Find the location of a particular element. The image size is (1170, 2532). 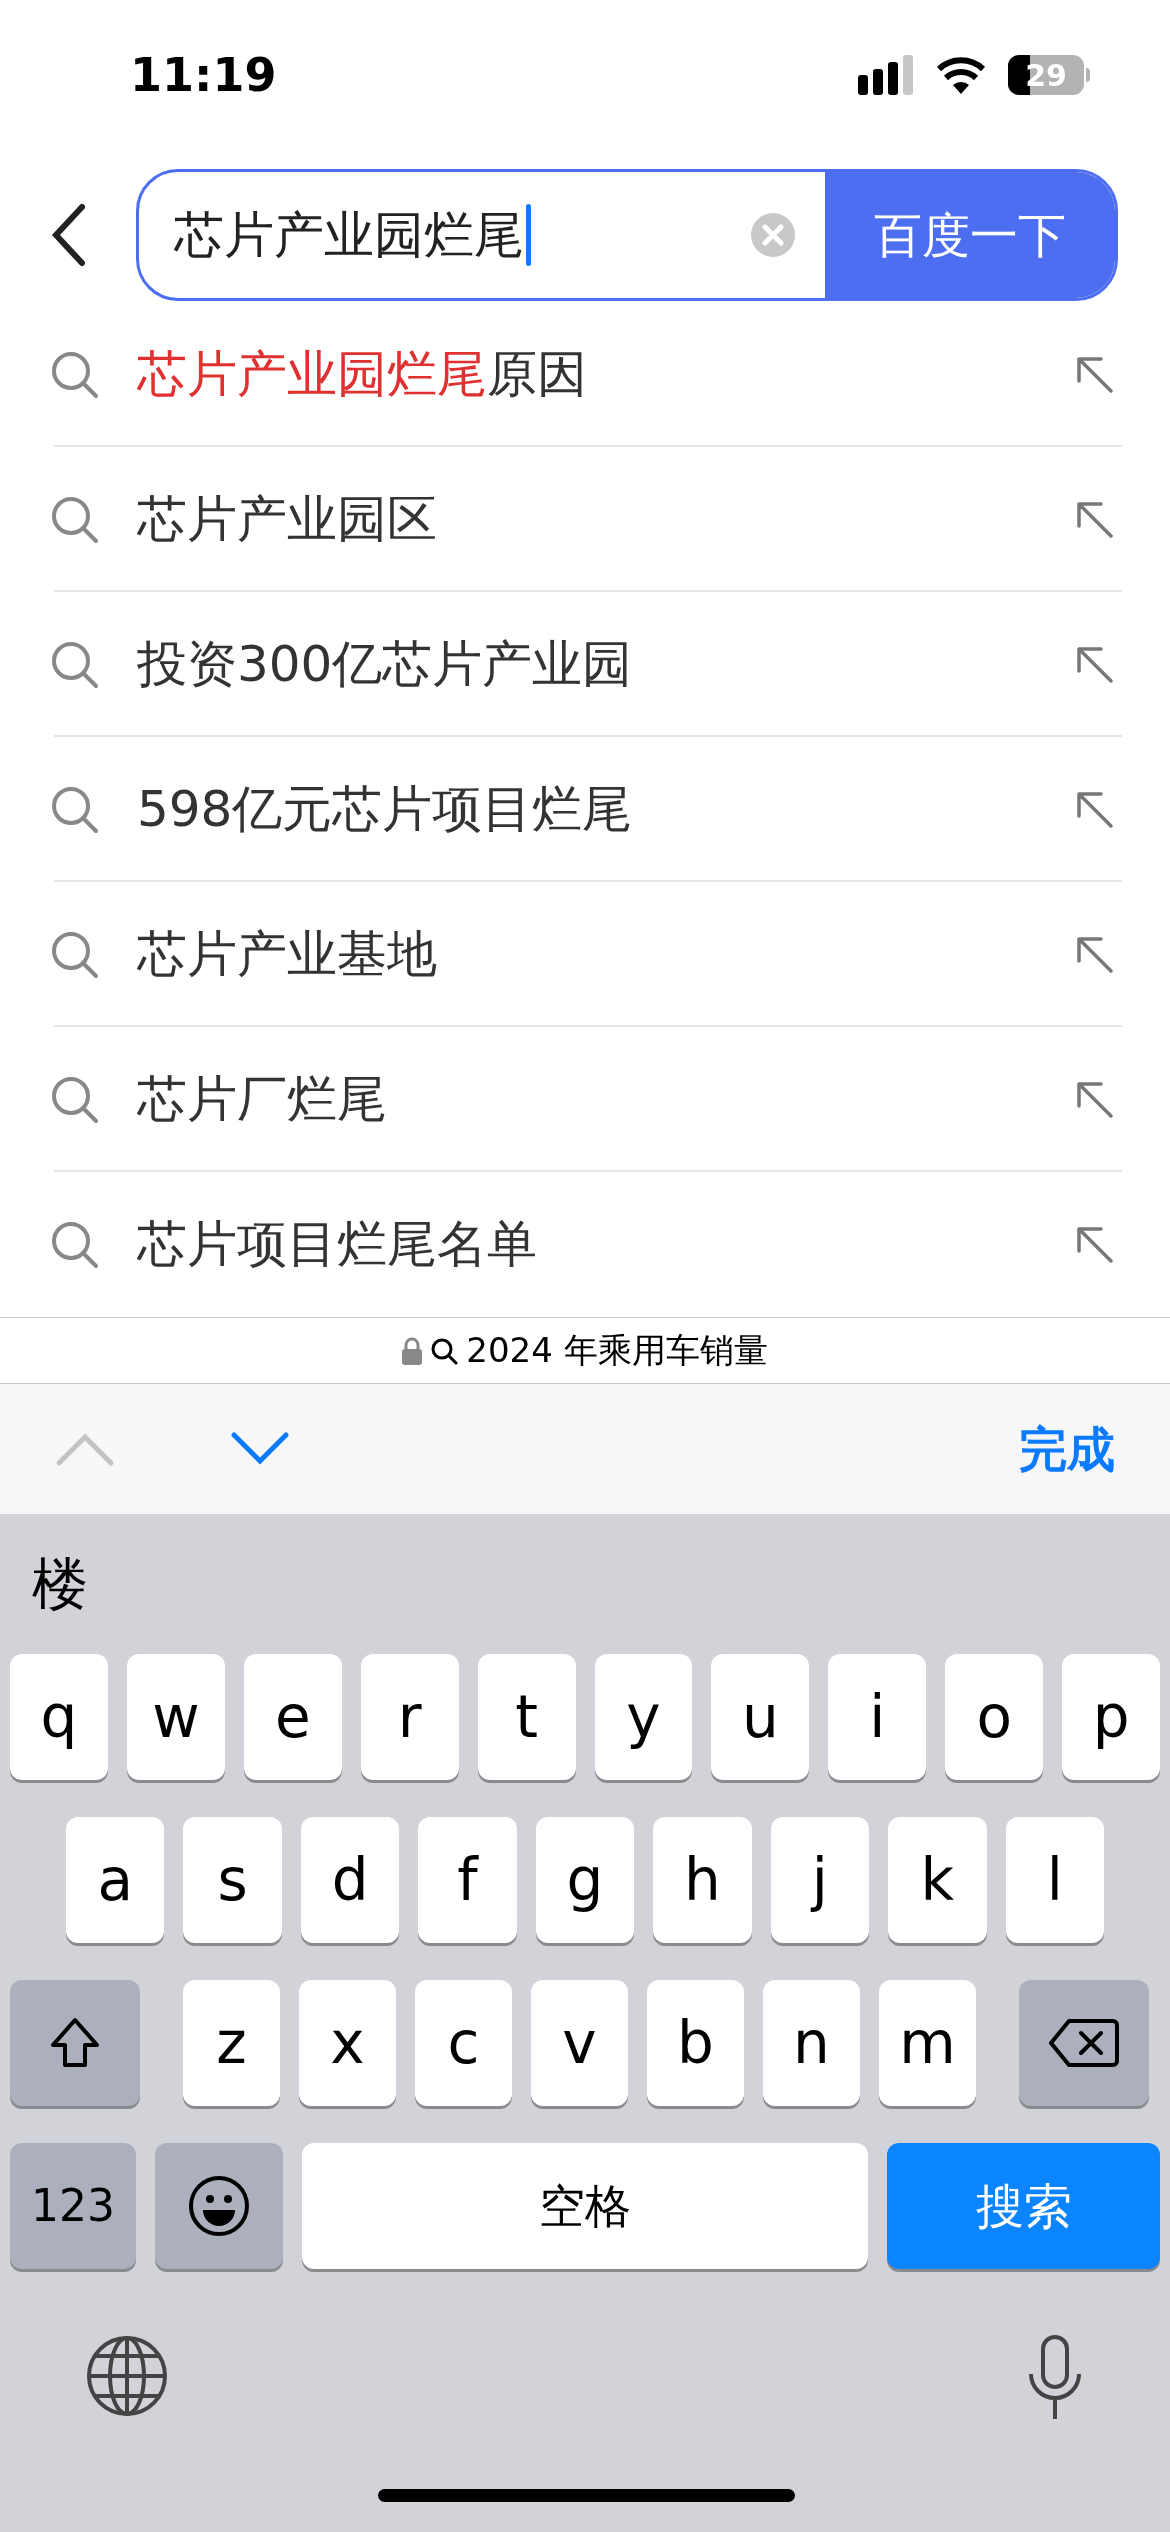

letter-key: e is located at coordinates (292, 1717).